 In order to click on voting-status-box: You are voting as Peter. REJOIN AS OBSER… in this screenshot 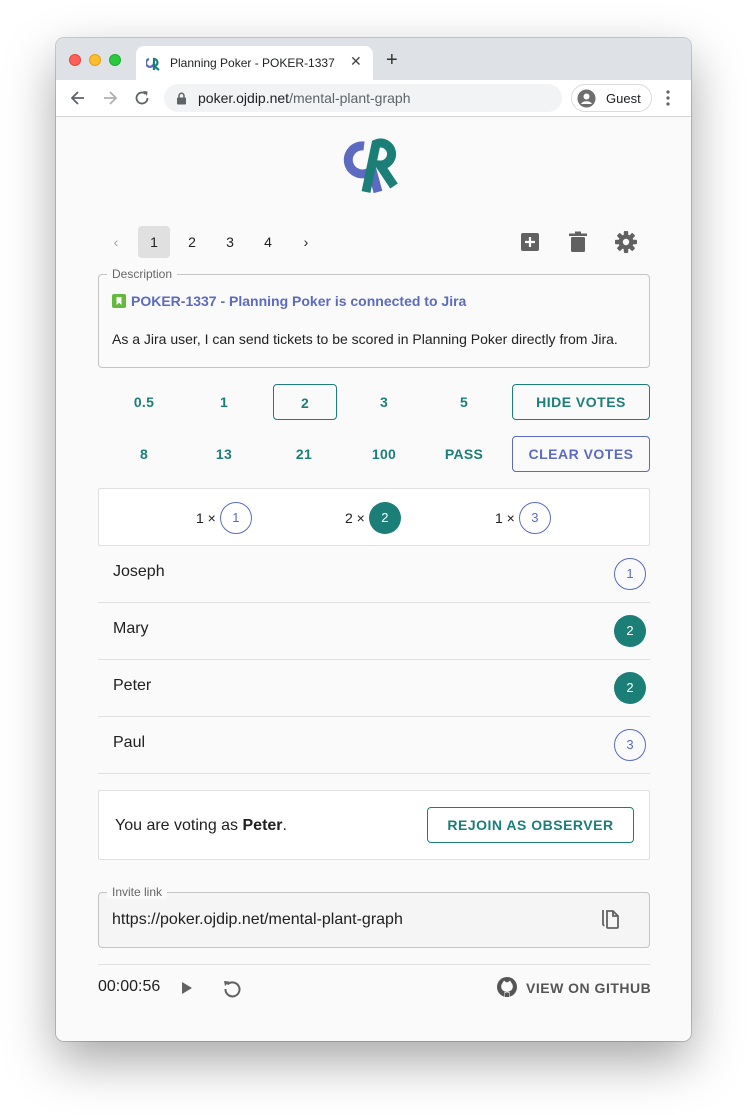, I will do `click(374, 825)`.